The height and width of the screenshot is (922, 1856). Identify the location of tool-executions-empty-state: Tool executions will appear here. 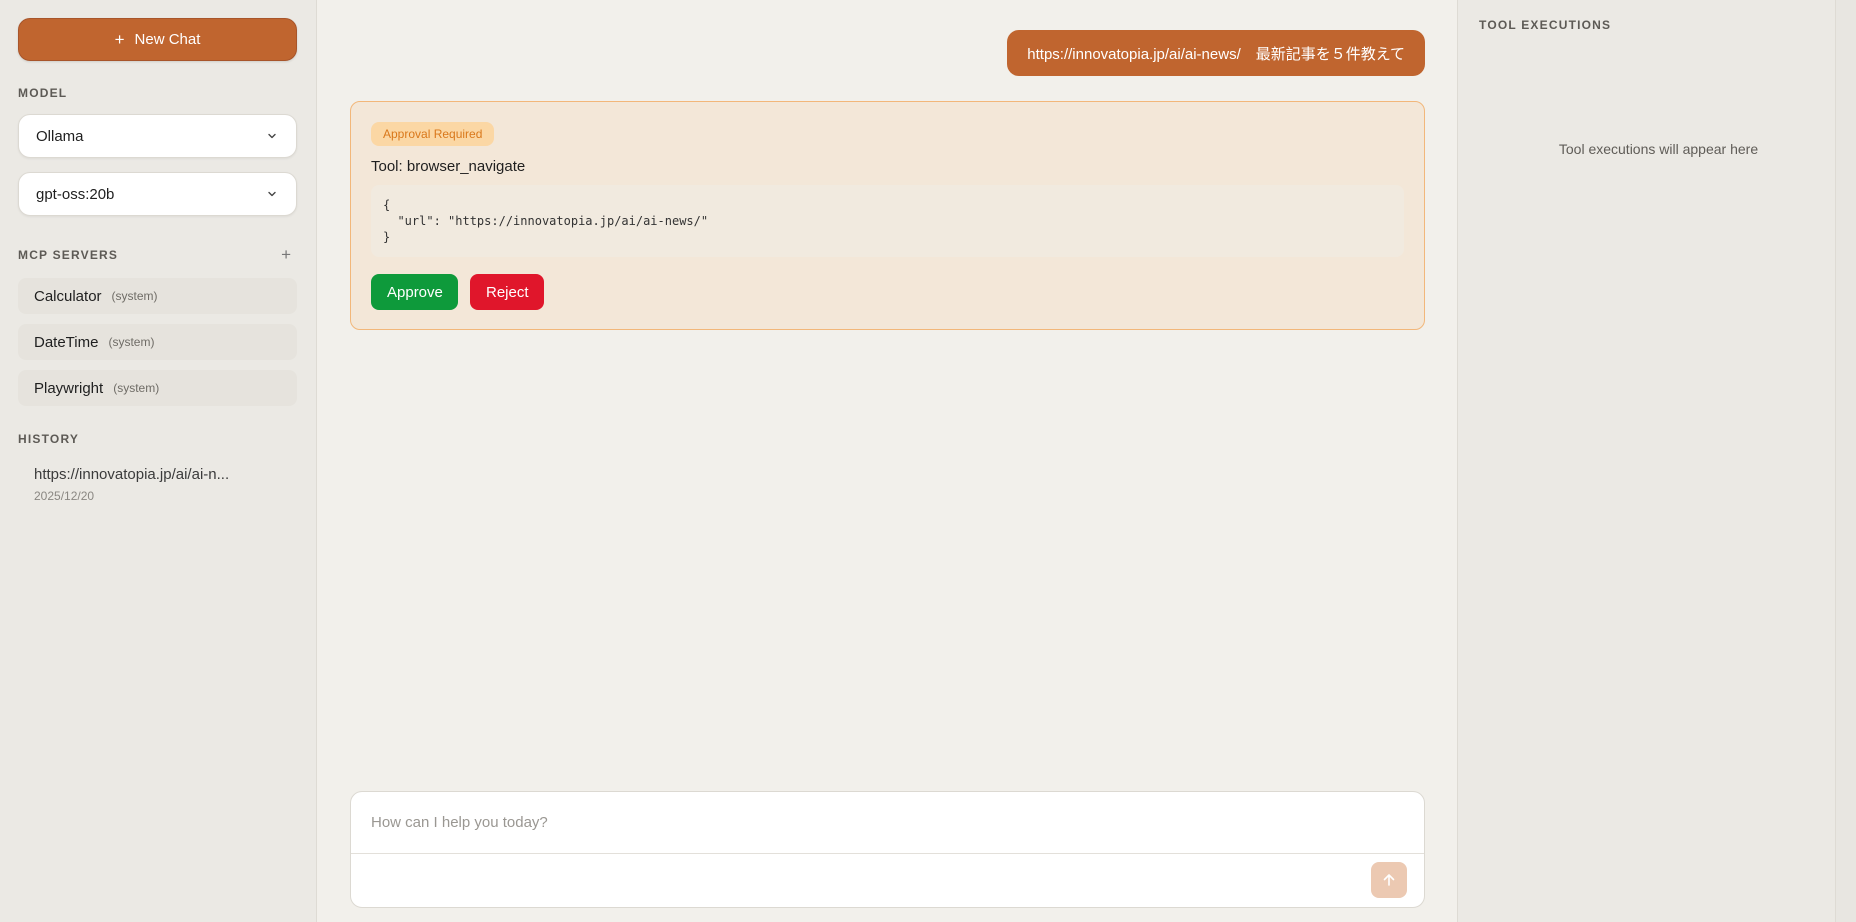
(1658, 149).